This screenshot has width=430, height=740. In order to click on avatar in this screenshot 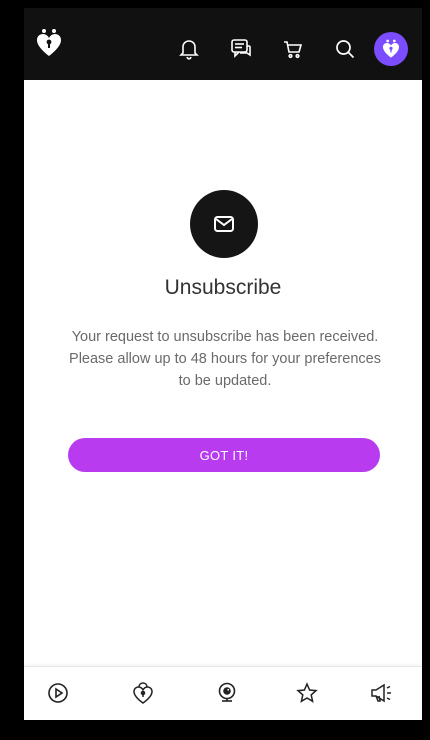, I will do `click(391, 49)`.